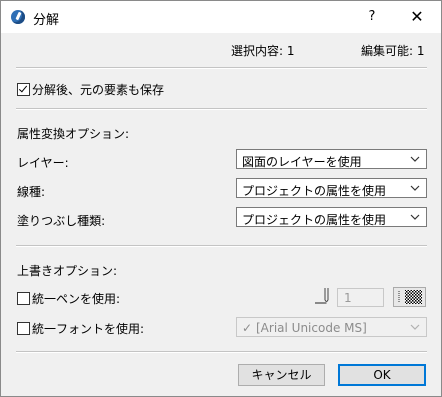 The width and height of the screenshot is (442, 397). I want to click on uniform-font-checkbox, so click(23, 328).